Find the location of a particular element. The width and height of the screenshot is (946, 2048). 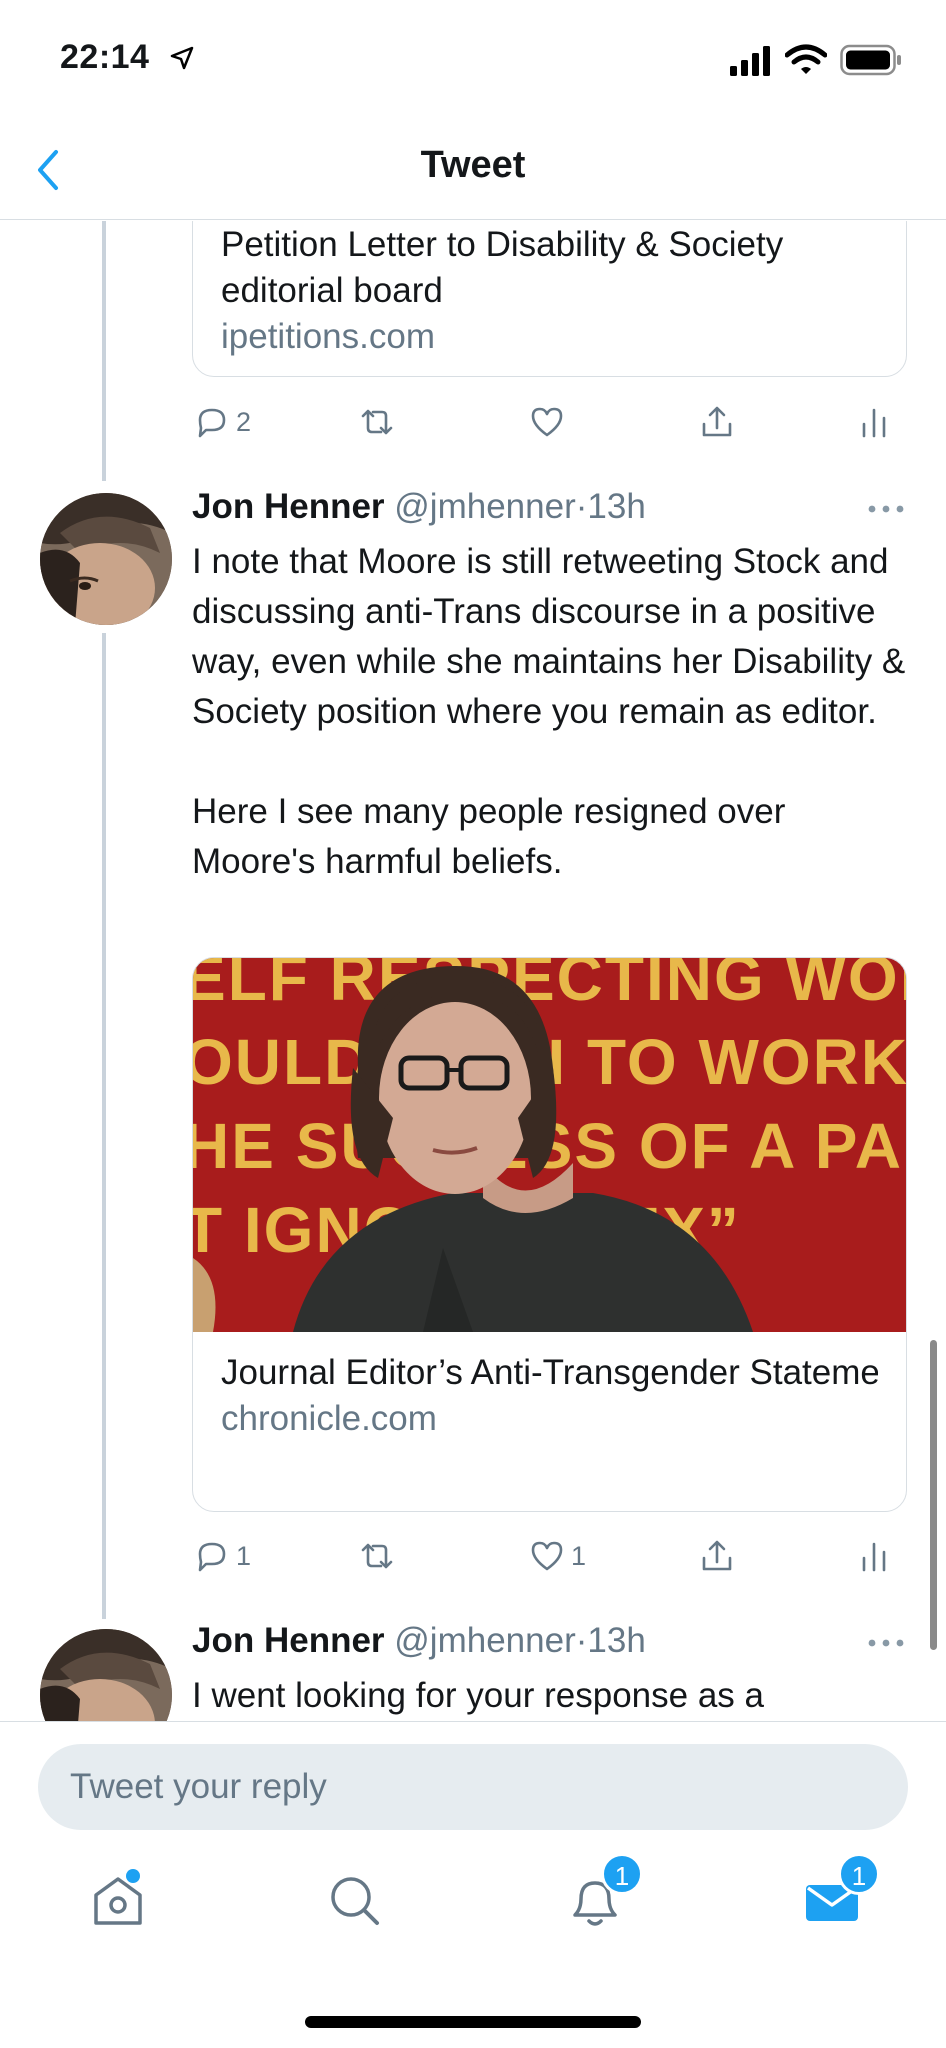

search-icon is located at coordinates (355, 1901).